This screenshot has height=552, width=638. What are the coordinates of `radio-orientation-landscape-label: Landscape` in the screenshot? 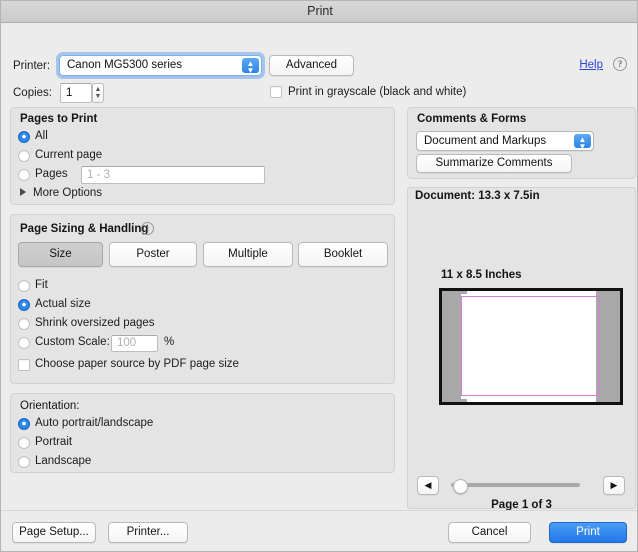 It's located at (63, 461).